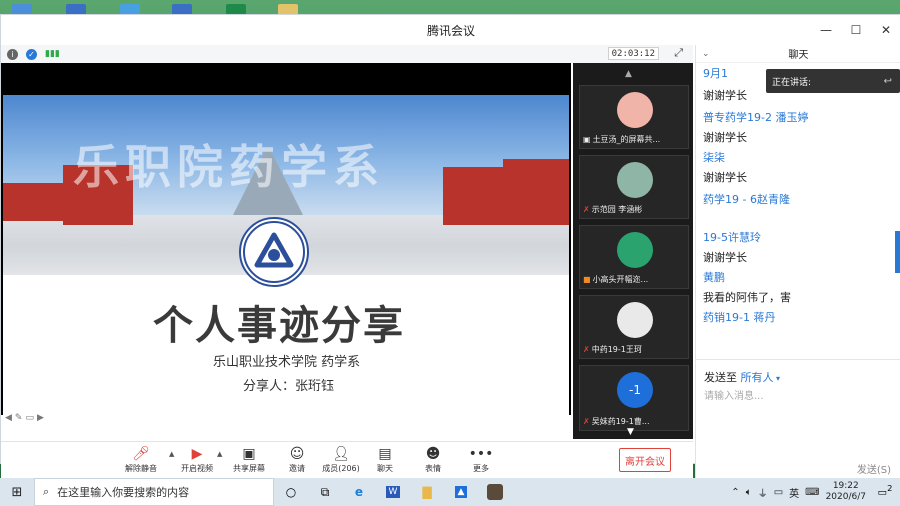  I want to click on clock: 19:22 2020/6/7, so click(846, 492).